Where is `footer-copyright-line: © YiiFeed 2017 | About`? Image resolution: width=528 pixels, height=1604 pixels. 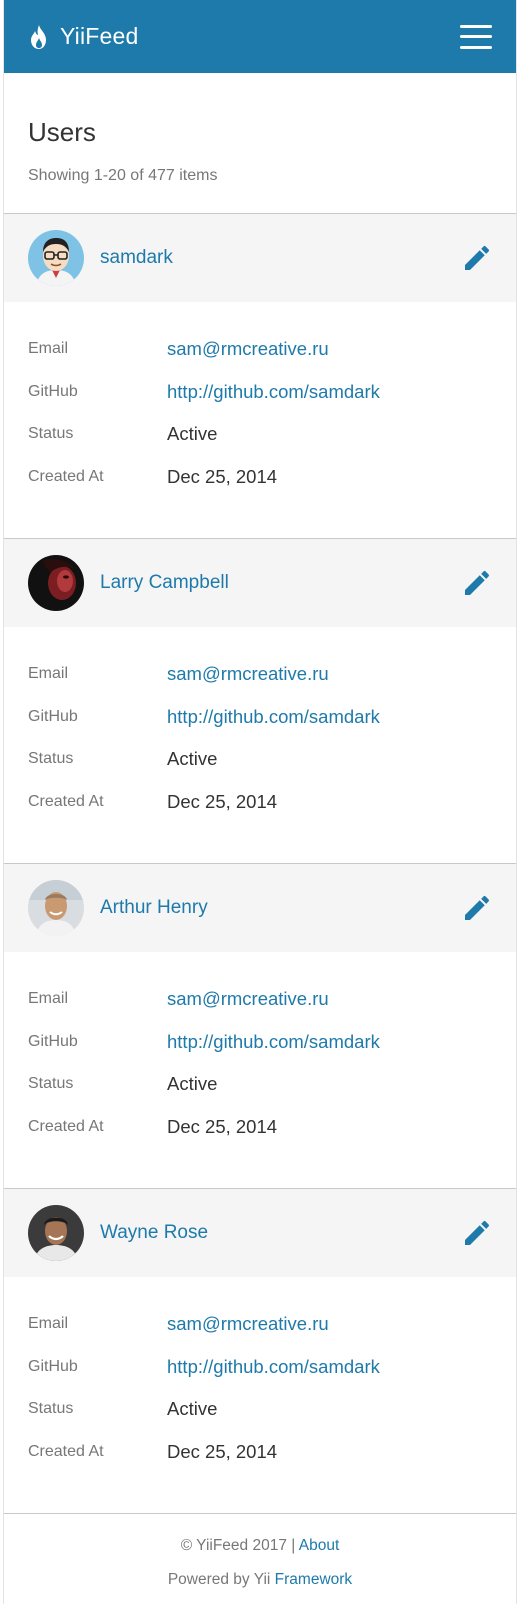 footer-copyright-line: © YiiFeed 2017 | About is located at coordinates (260, 1549).